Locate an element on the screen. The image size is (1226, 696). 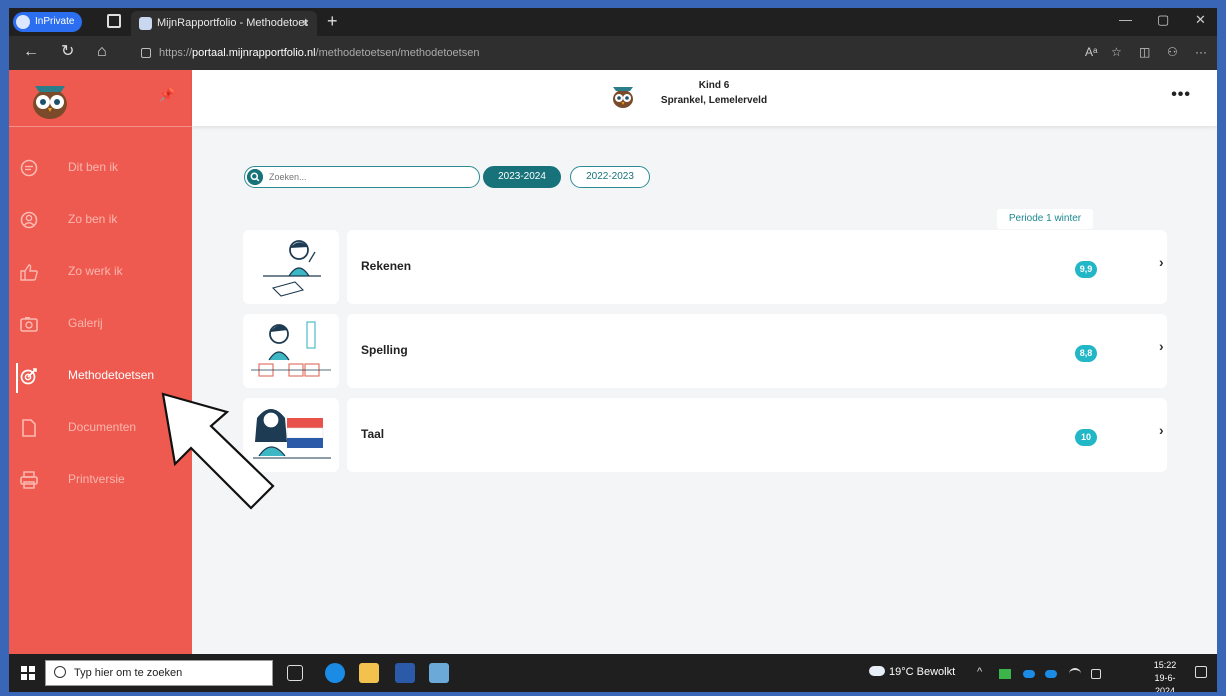
taskbar-search-text: Typ hier om te zoeken is located at coordinates (128, 673).